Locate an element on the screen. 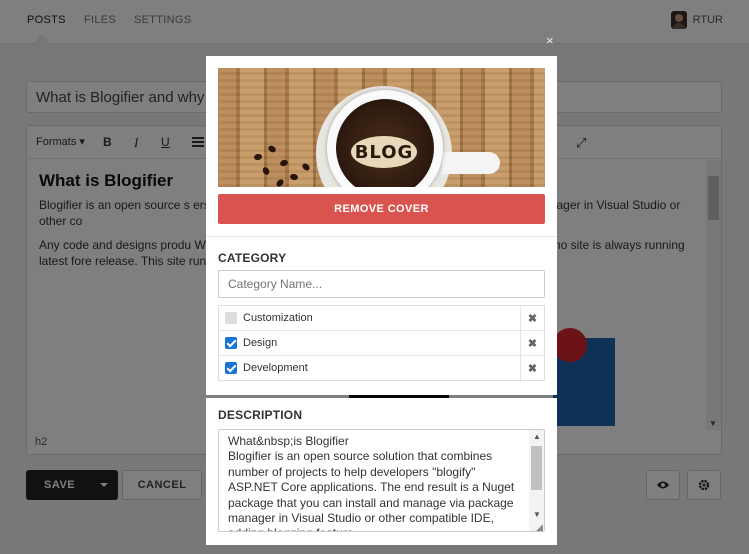 The image size is (749, 554). scroll-up-icon: ▲ is located at coordinates (537, 436).